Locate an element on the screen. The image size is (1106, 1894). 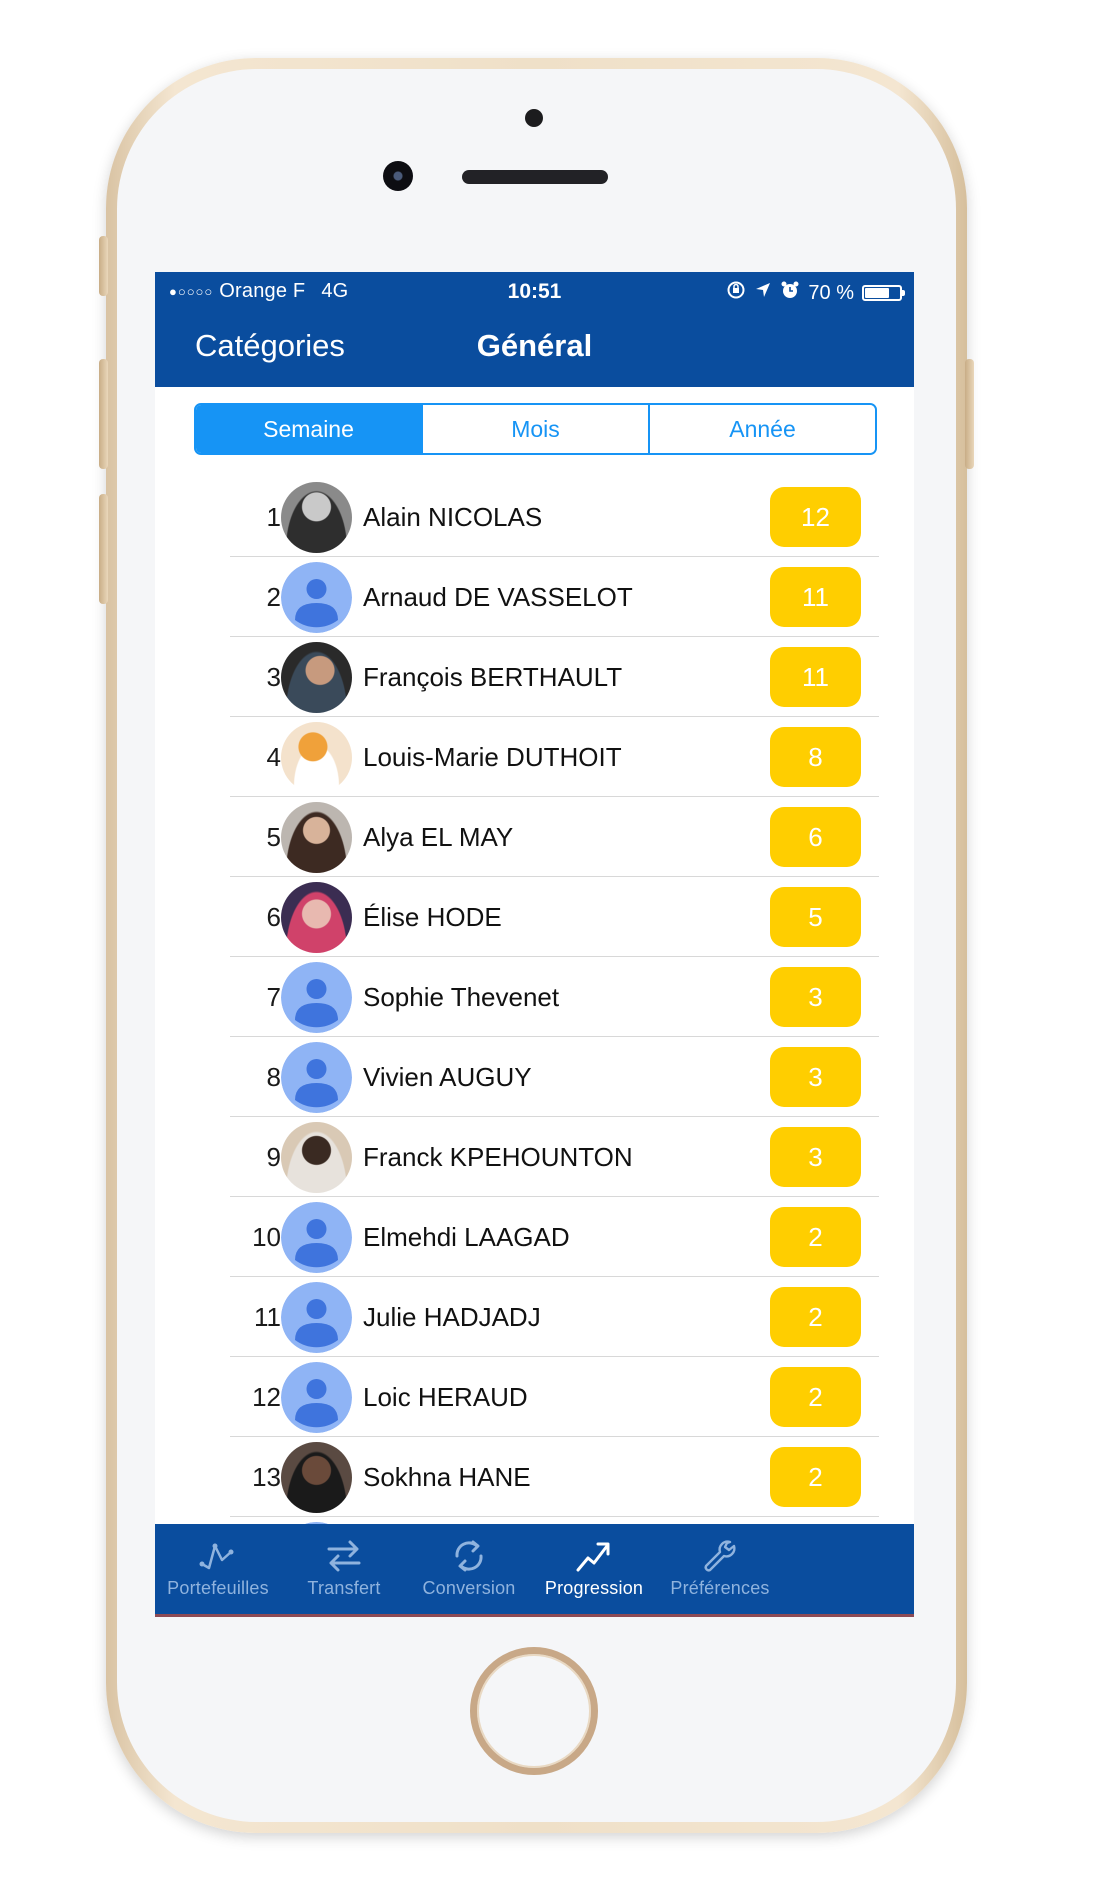
ranking-row: 7 Sophie Thevenet 3 is located at coordinates (534, 997).